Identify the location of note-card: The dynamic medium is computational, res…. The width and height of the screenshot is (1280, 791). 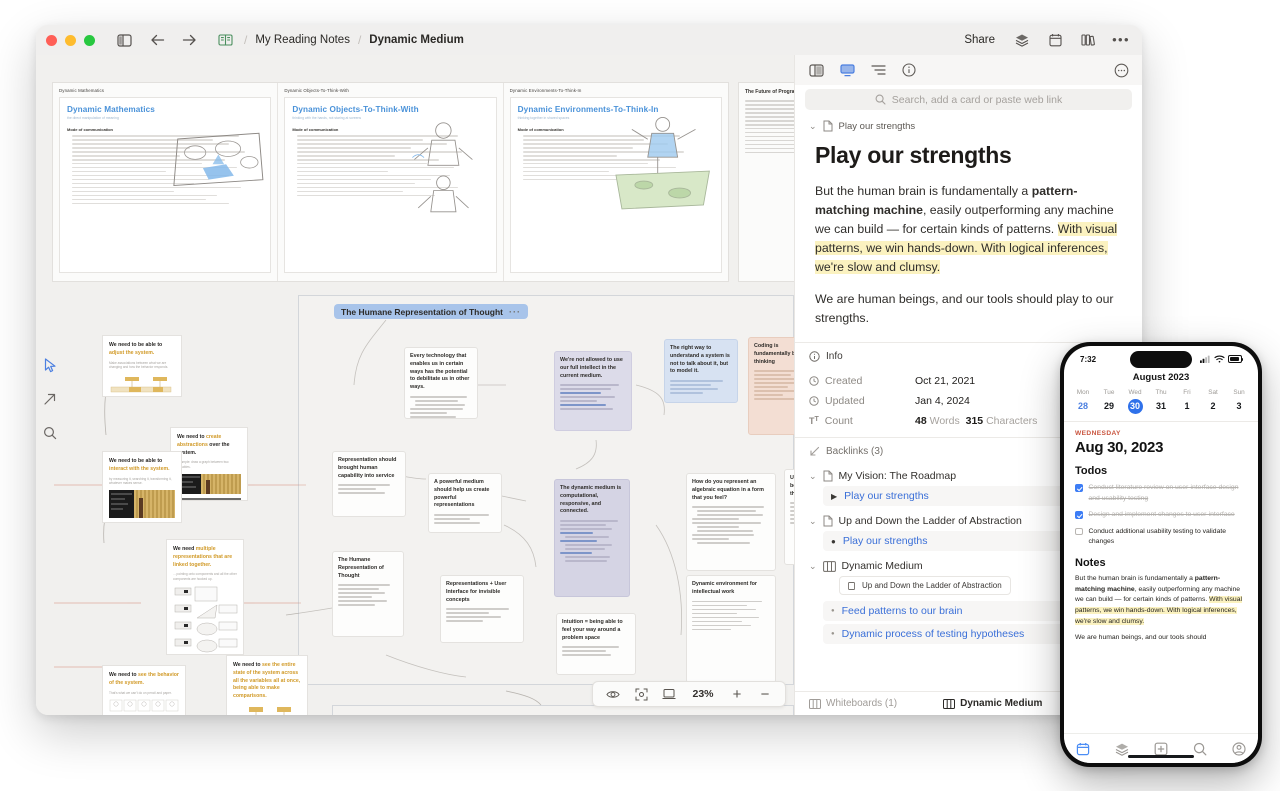
(592, 538).